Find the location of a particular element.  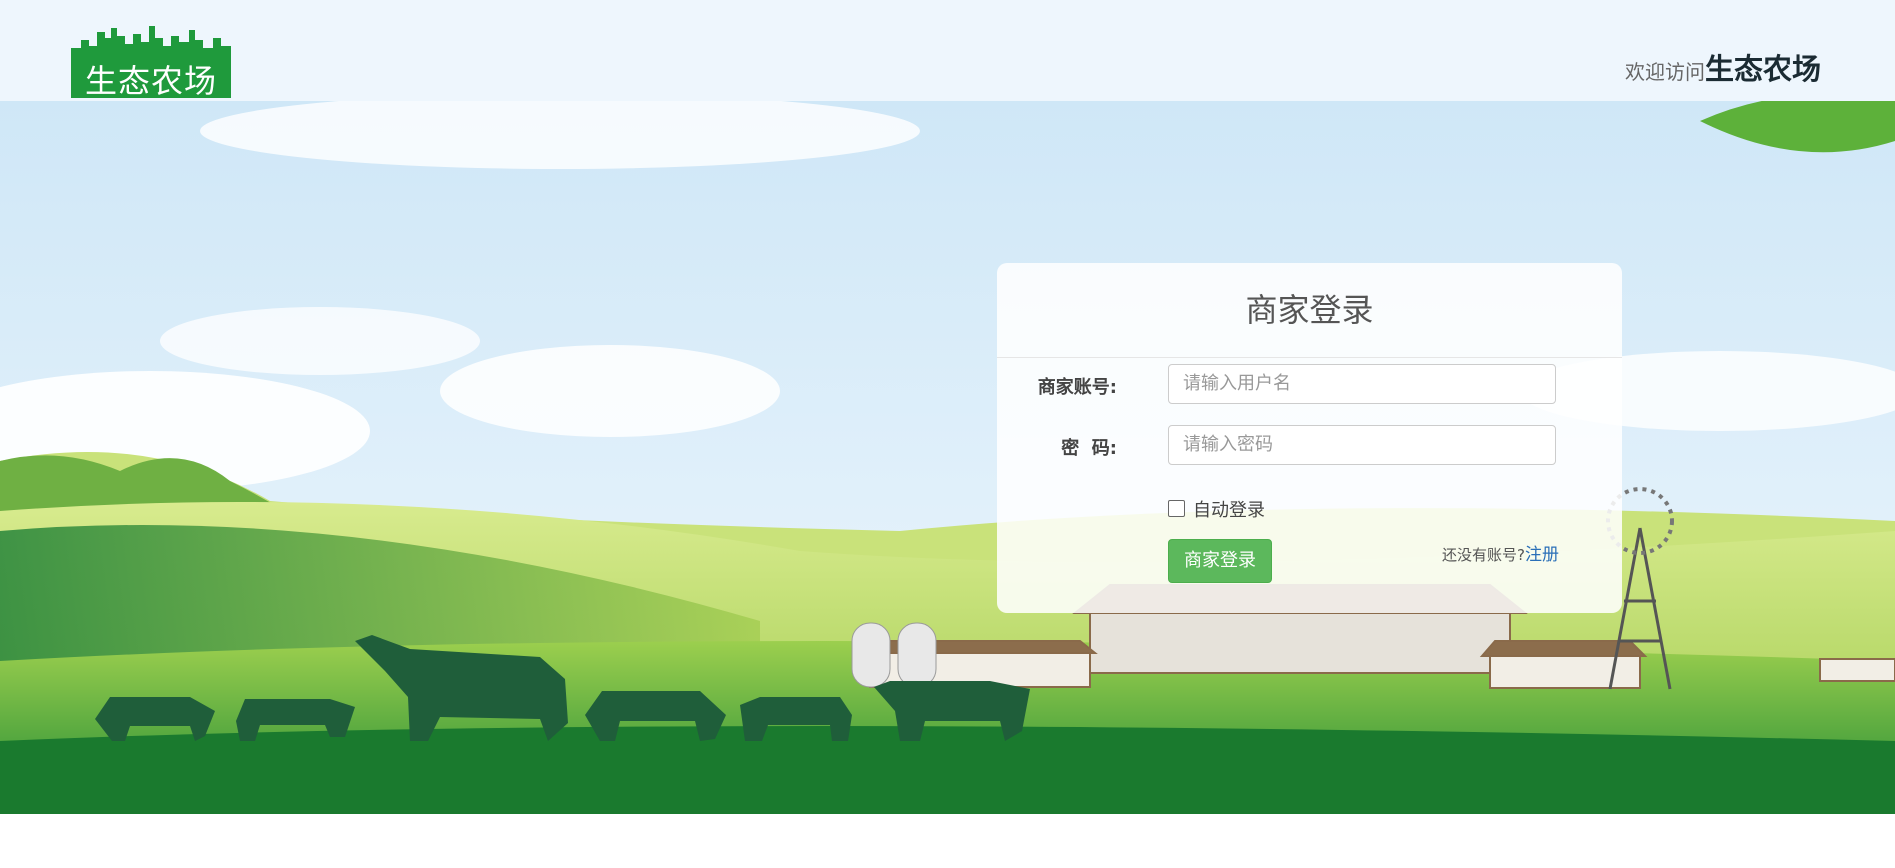

logo-text: 生态农场 is located at coordinates (151, 81).